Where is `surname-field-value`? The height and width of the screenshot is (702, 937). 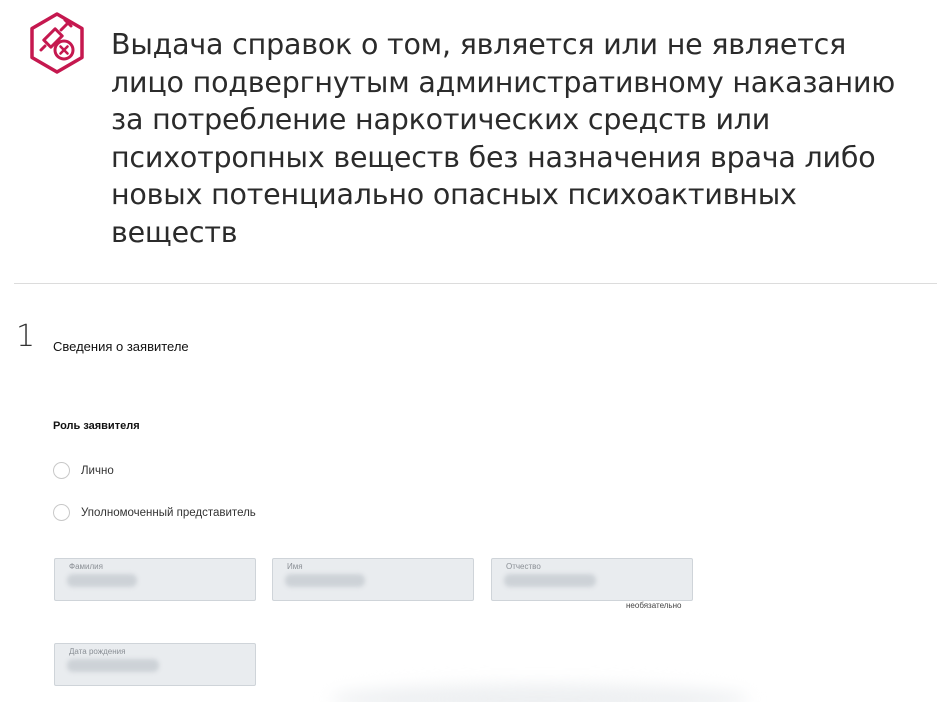
surname-field-value is located at coordinates (102, 580).